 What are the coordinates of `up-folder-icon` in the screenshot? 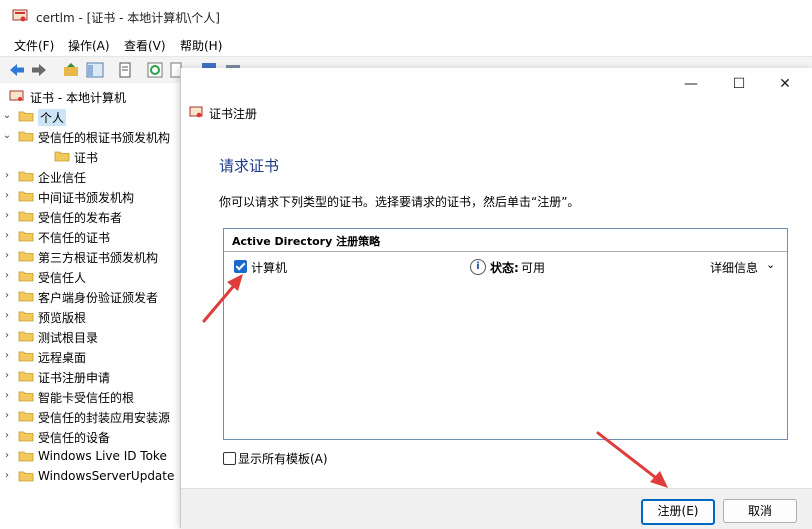 It's located at (71, 70).